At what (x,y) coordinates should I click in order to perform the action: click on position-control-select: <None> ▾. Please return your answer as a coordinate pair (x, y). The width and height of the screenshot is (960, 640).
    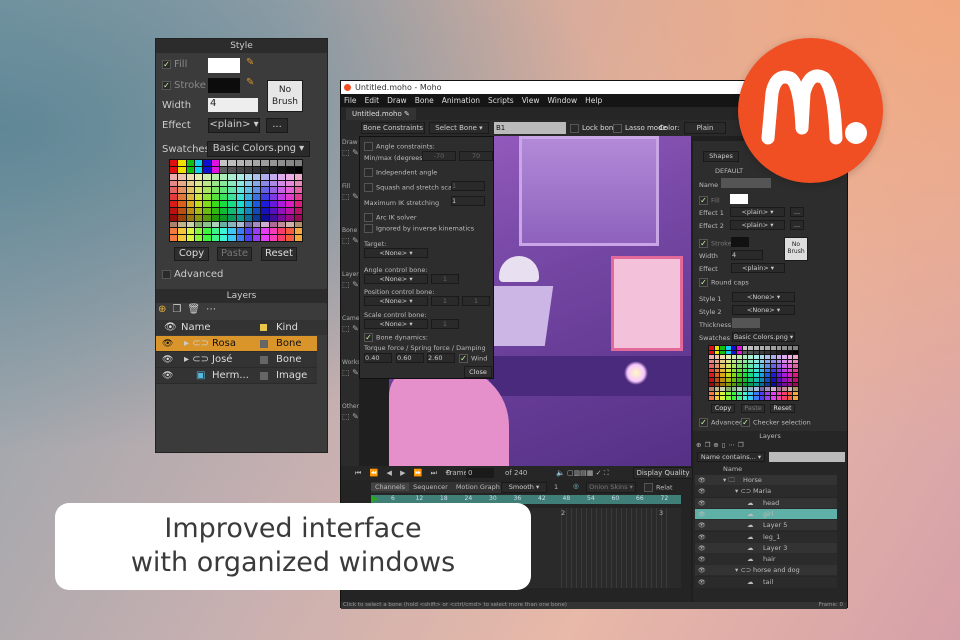
    Looking at the image, I should click on (396, 301).